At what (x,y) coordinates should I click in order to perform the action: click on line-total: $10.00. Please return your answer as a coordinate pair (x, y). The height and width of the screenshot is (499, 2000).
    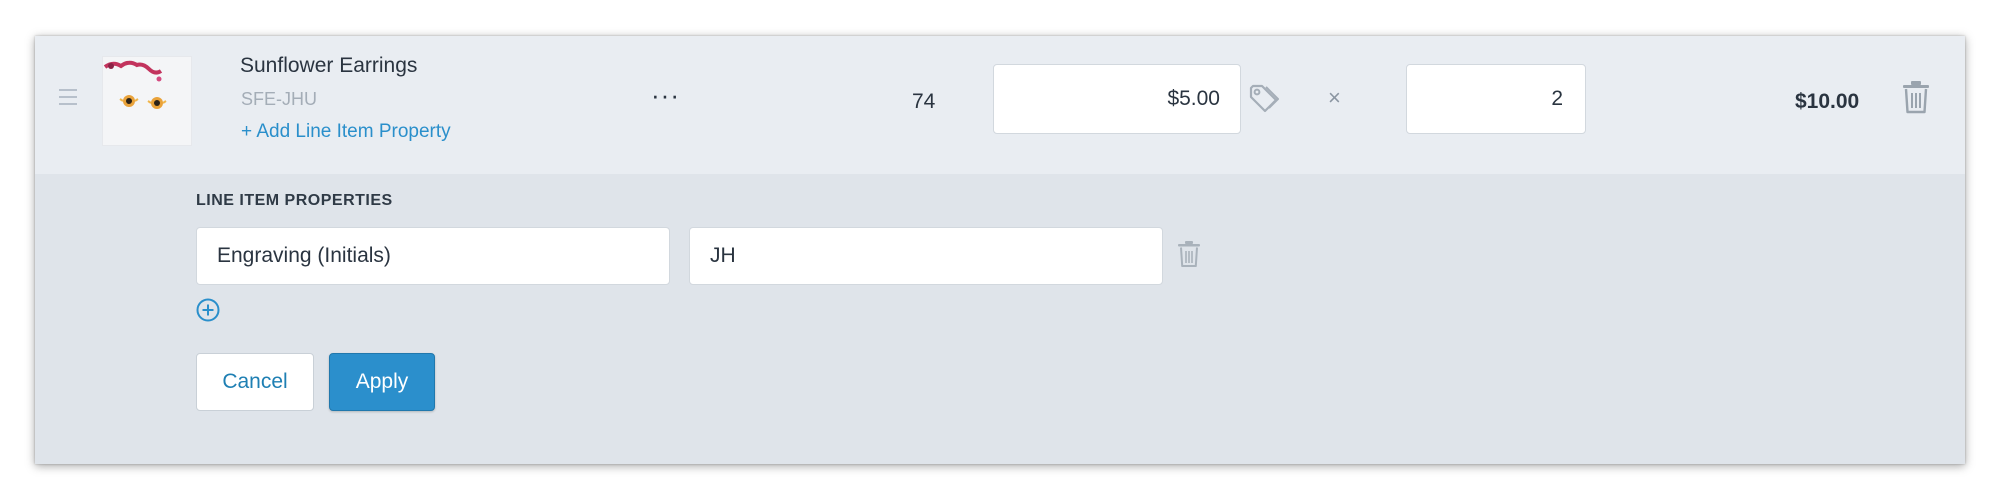
    Looking at the image, I should click on (1827, 101).